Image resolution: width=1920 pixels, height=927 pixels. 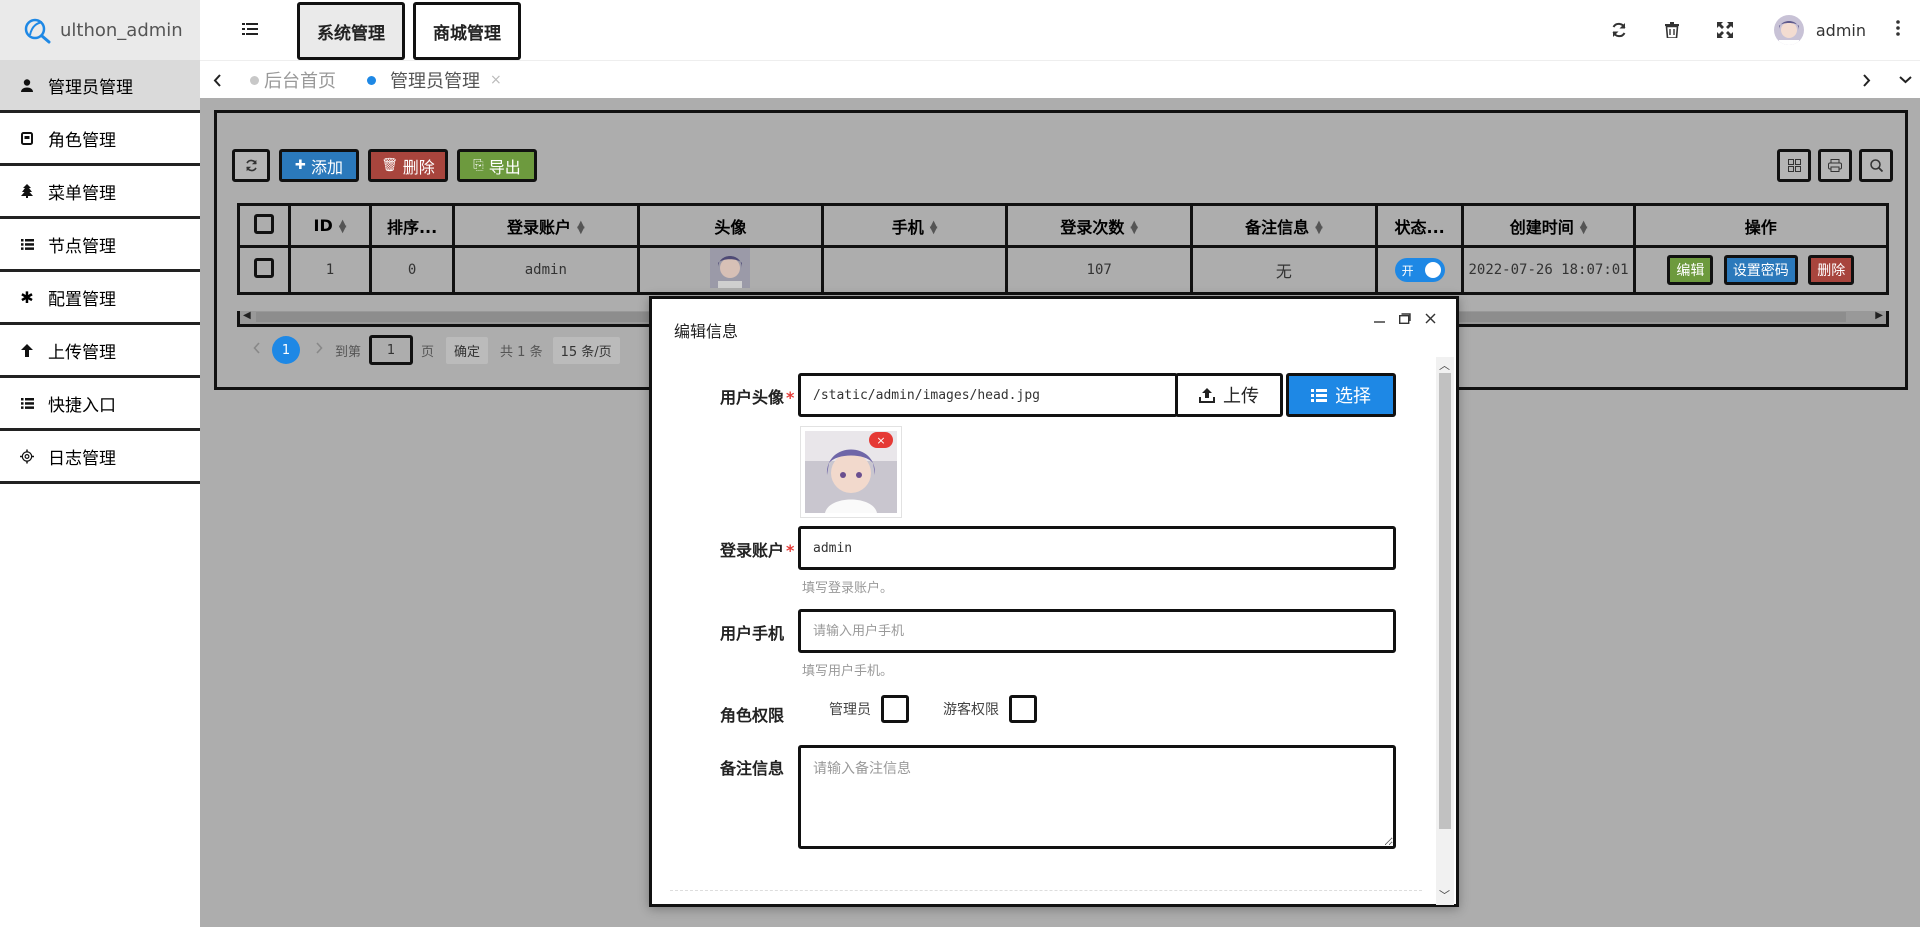 What do you see at coordinates (300, 81) in the screenshot?
I see `page-tab-label: 后台首页` at bounding box center [300, 81].